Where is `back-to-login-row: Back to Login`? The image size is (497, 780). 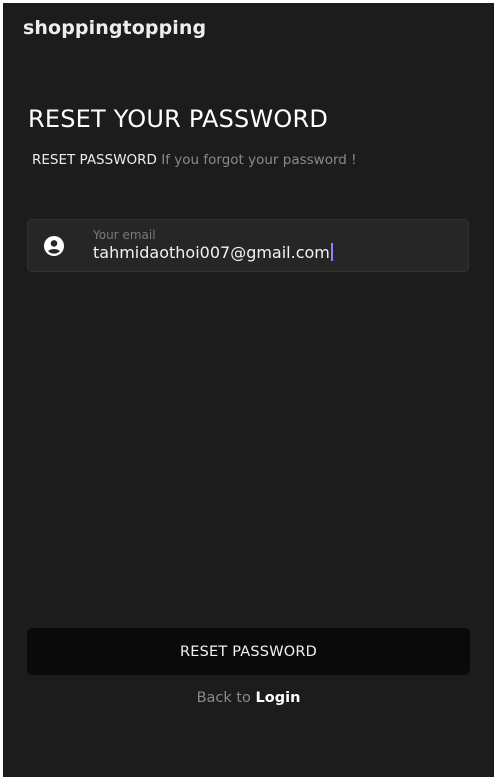 back-to-login-row: Back to Login is located at coordinates (248, 698).